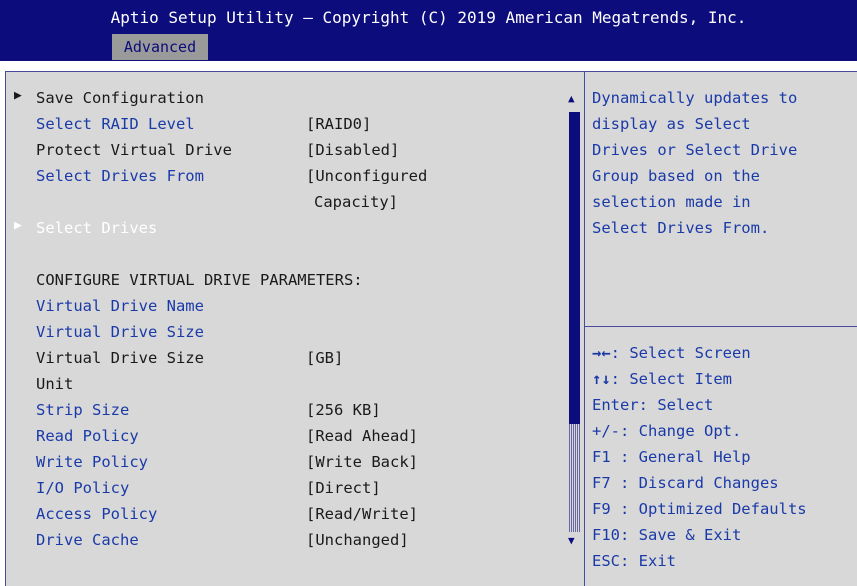  I want to click on menu-item-save-configuration: Save Configuration, so click(120, 98).